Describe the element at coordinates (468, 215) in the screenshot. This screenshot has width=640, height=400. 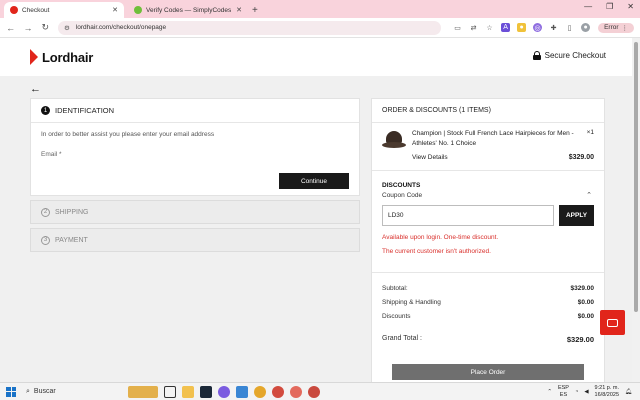
I see `coupon-input` at that location.